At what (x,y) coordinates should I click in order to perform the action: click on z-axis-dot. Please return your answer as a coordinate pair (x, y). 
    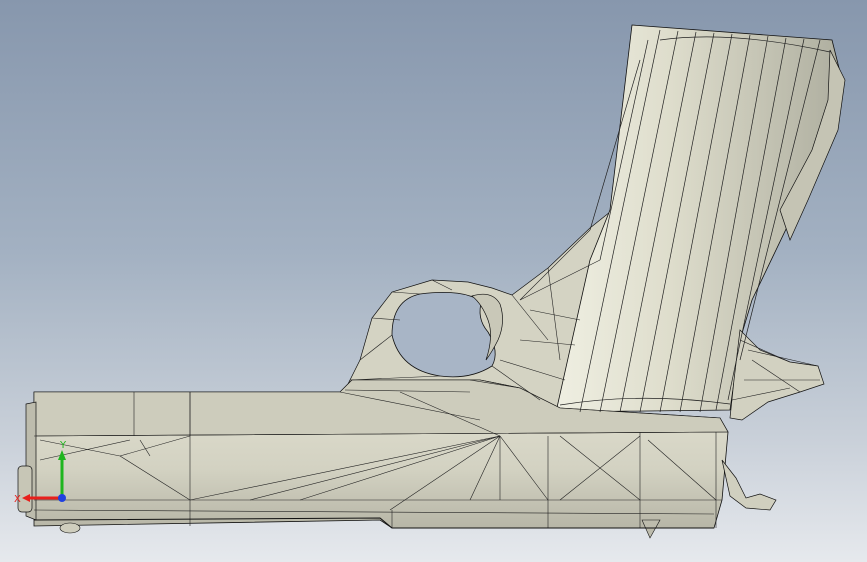
    Looking at the image, I should click on (62, 498).